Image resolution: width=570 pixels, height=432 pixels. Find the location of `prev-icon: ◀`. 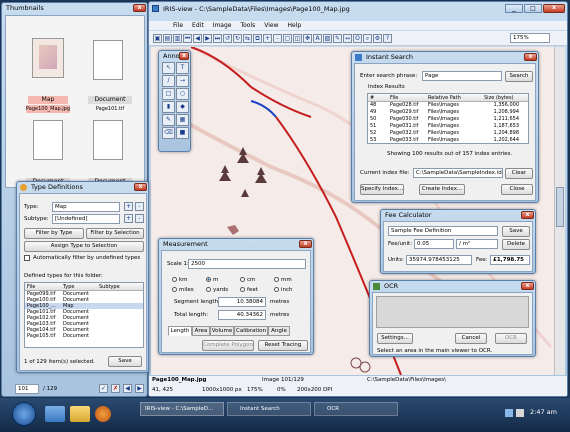

prev-icon: ◀ is located at coordinates (197, 38).